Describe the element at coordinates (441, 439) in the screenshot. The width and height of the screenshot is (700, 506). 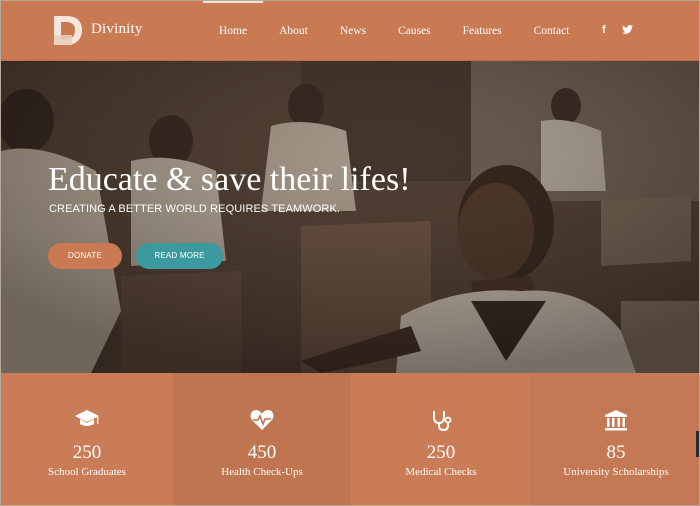
I see `stat-medical-checks: 250 Medical Checks` at that location.